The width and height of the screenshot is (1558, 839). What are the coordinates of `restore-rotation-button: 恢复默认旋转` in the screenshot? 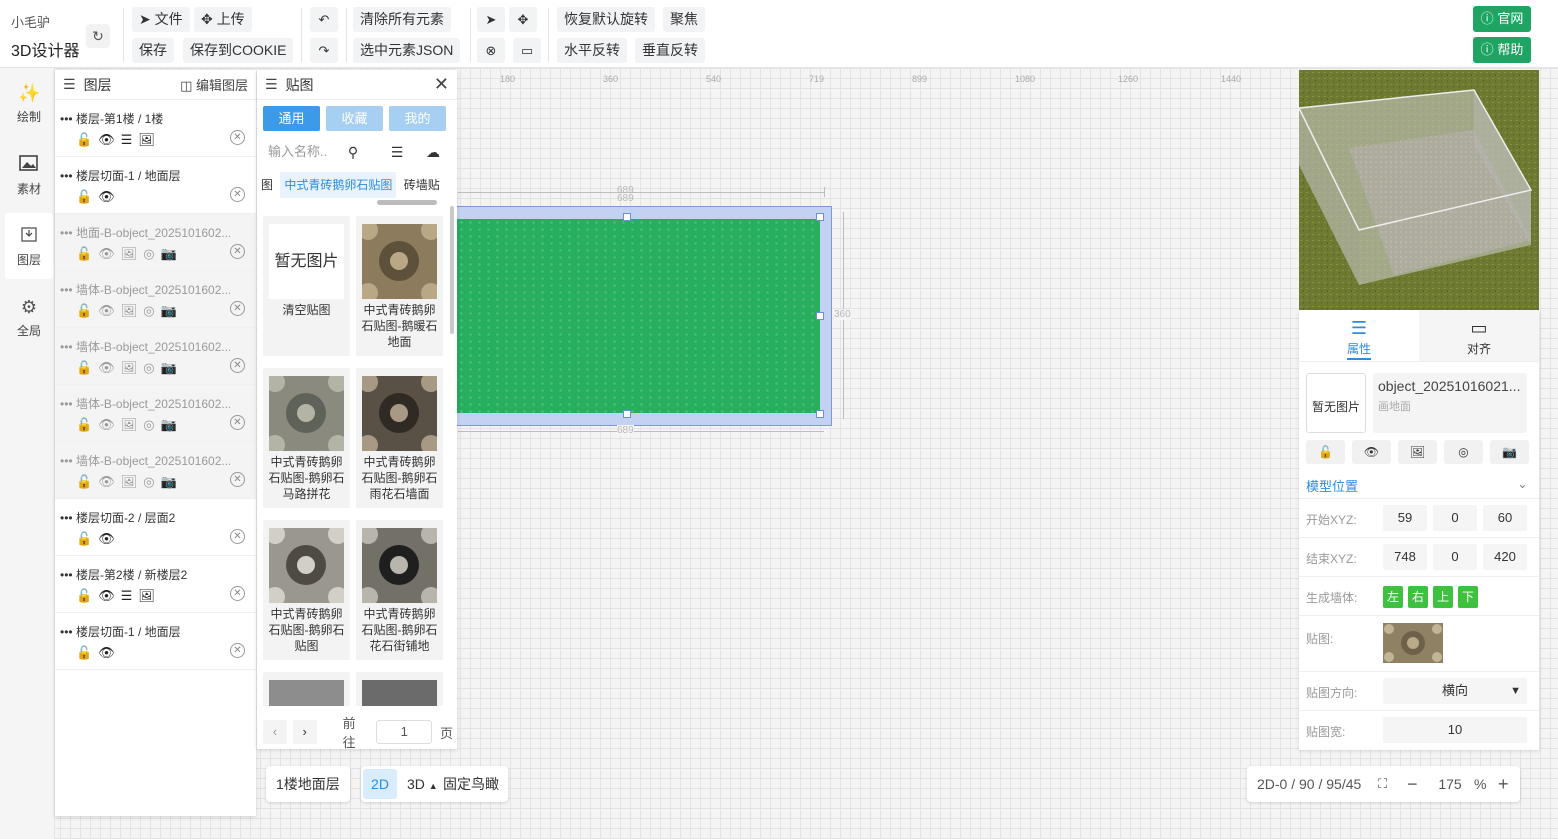 It's located at (606, 19).